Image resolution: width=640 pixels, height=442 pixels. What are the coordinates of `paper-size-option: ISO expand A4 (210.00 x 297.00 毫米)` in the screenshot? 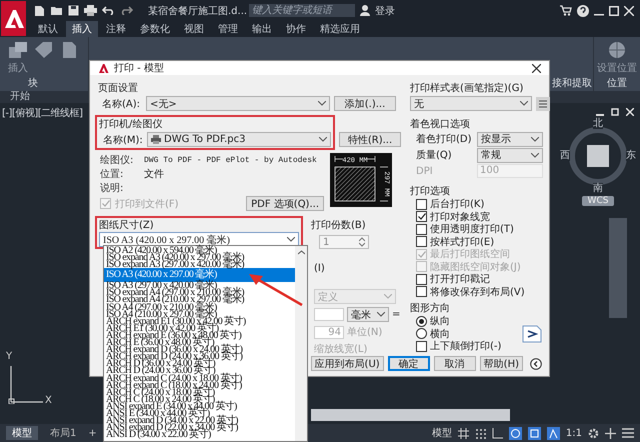 It's located at (199, 300).